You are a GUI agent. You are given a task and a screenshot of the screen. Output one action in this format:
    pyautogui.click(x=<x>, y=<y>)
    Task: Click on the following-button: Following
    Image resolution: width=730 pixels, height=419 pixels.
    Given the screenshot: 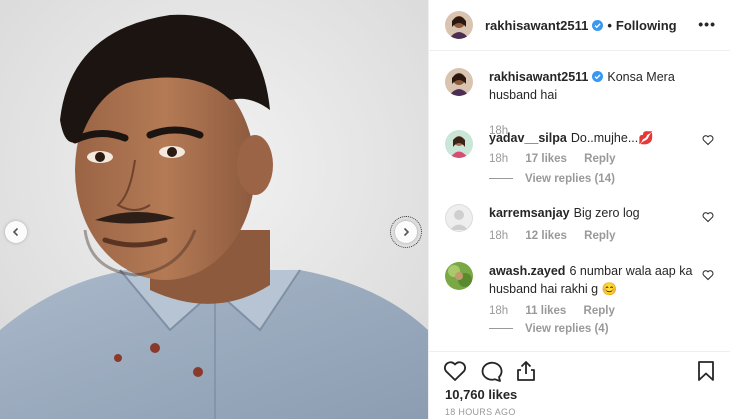 What is the action you would take?
    pyautogui.click(x=646, y=25)
    